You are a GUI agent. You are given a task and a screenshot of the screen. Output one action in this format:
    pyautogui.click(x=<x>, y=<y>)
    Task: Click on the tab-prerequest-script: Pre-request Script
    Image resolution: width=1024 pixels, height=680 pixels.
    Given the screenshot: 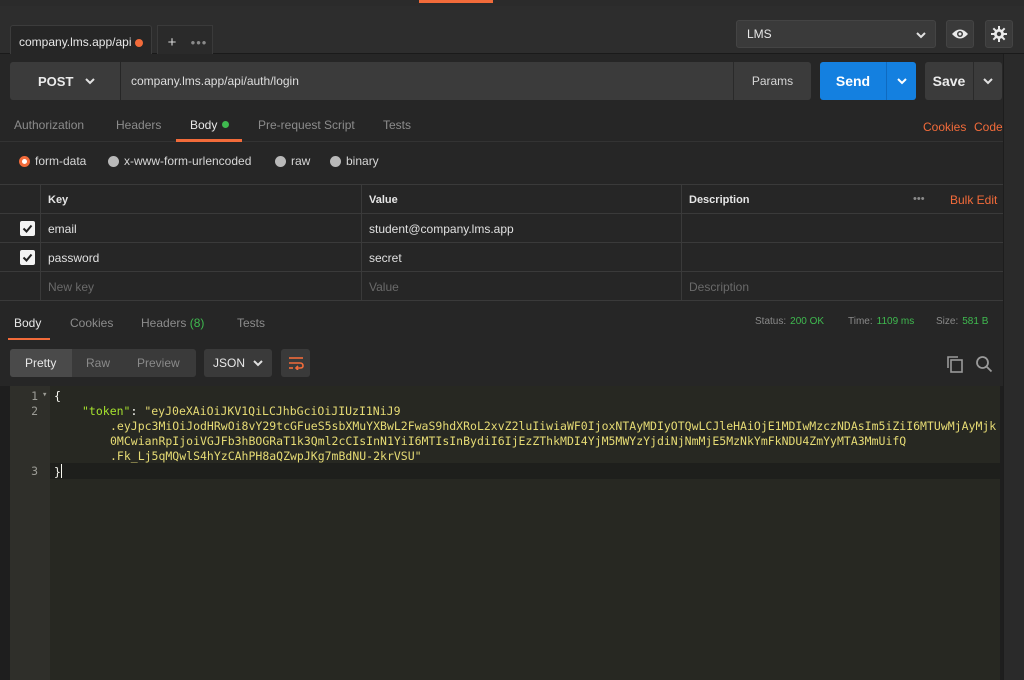 What is the action you would take?
    pyautogui.click(x=306, y=125)
    